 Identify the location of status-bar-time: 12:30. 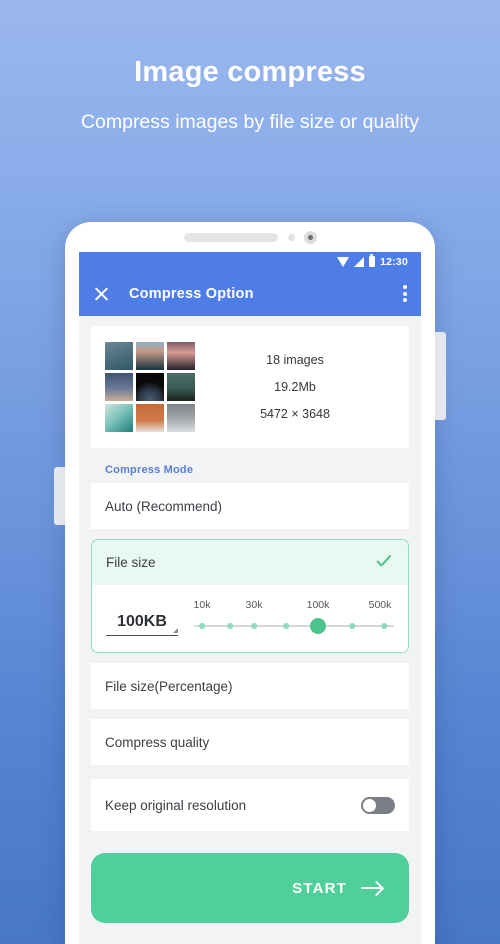
(394, 261).